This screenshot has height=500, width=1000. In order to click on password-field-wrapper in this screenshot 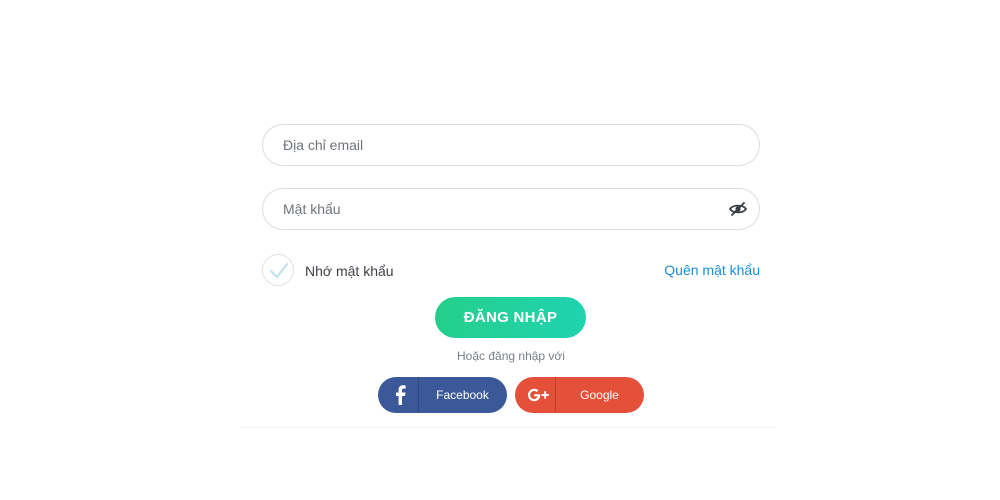, I will do `click(511, 209)`.